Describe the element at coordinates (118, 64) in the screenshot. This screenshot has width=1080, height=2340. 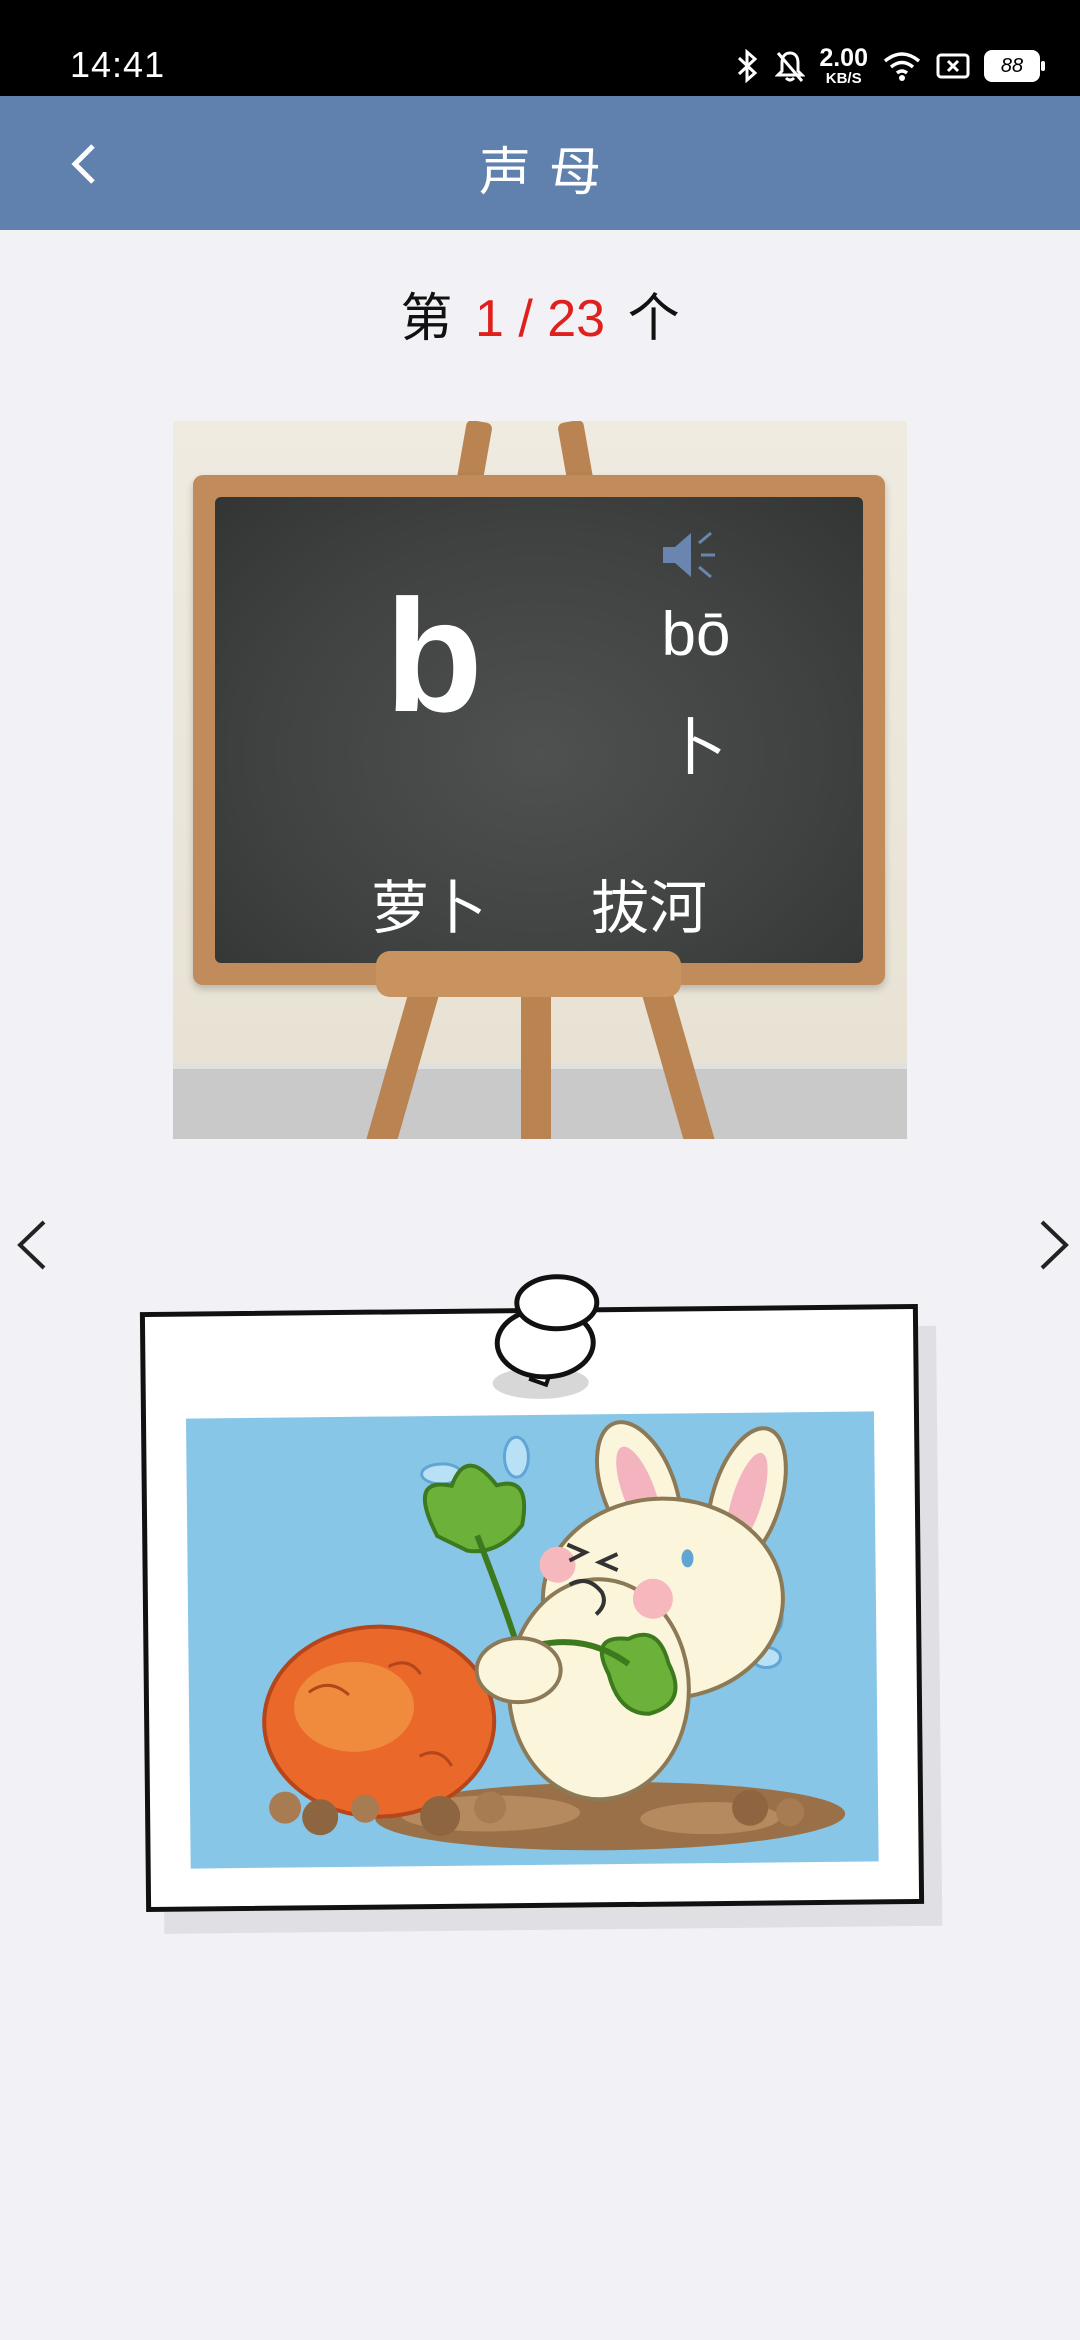
I see `status-time: 14:41` at that location.